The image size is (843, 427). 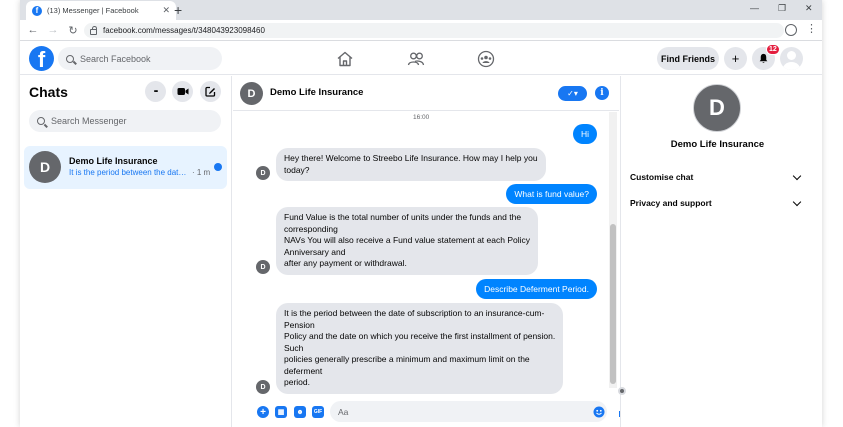 What do you see at coordinates (345, 263) in the screenshot?
I see `message-line: after any payment or withdrawal.` at bounding box center [345, 263].